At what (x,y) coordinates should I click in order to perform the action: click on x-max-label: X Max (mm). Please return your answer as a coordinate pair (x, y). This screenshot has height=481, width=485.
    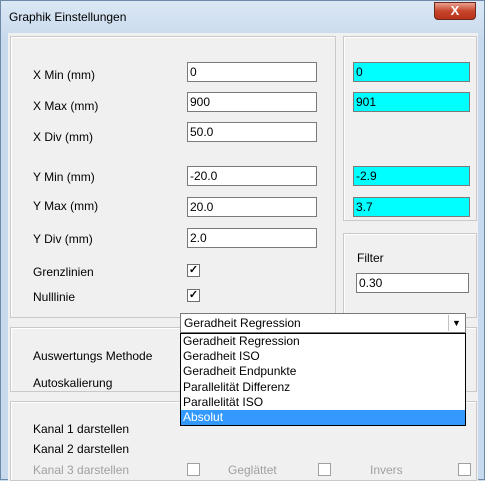
    Looking at the image, I should click on (66, 106).